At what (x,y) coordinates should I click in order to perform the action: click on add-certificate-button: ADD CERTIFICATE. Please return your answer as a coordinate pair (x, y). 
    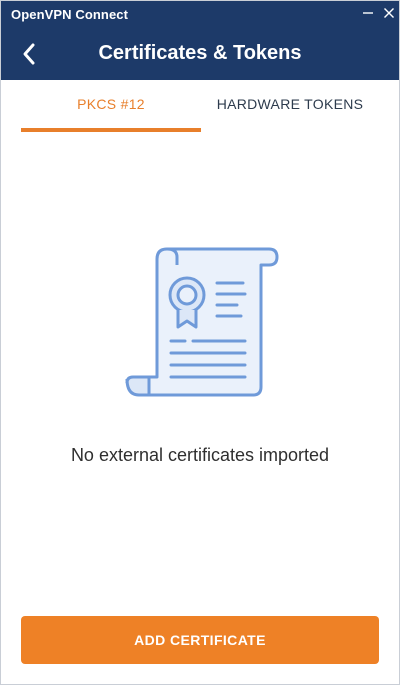
    Looking at the image, I should click on (200, 640).